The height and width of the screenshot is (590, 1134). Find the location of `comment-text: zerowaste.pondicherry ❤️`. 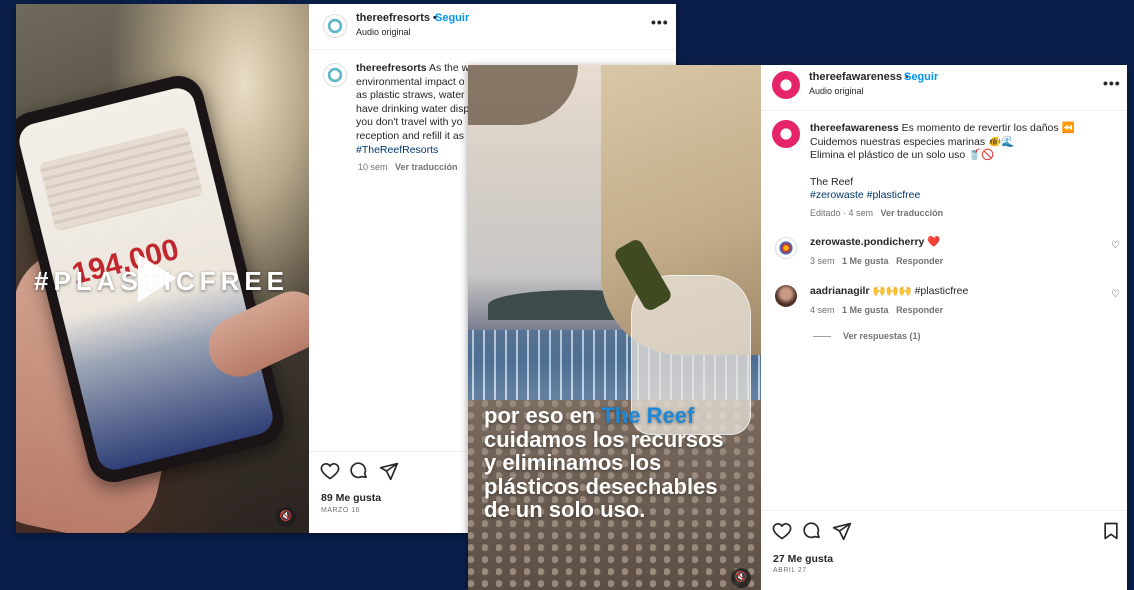

comment-text: zerowaste.pondicherry ❤️ is located at coordinates (875, 243).